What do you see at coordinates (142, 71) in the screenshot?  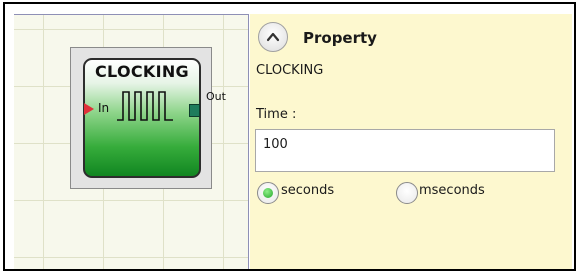 I see `block-title: CLOCKING` at bounding box center [142, 71].